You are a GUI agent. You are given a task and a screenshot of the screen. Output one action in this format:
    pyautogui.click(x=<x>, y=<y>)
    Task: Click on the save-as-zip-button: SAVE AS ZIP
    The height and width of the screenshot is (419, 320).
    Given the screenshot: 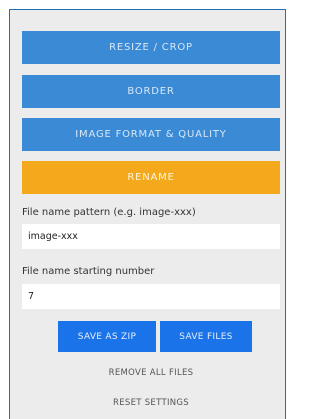 What is the action you would take?
    pyautogui.click(x=107, y=336)
    